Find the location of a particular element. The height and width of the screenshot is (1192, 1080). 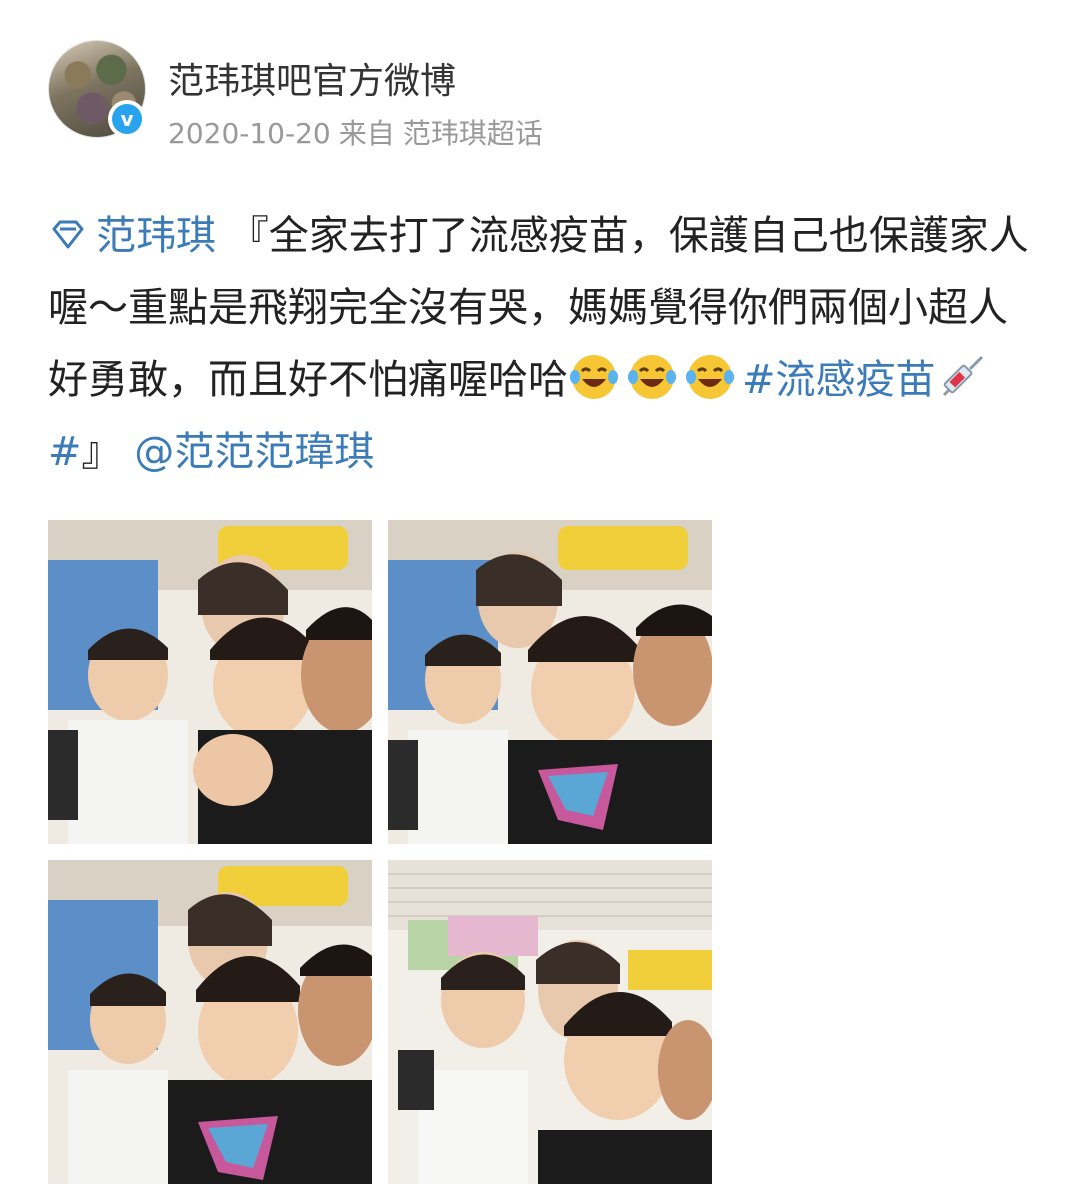

syringe-icon is located at coordinates (962, 376).